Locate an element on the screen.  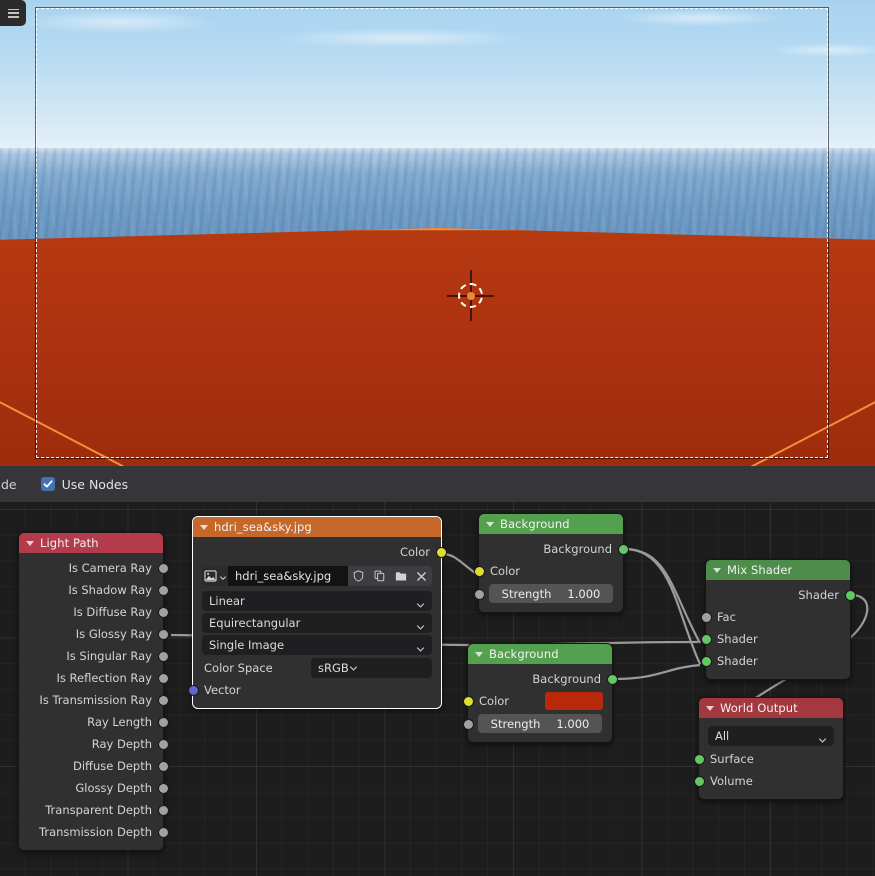
output-socket-row: Transparent Depth is located at coordinates (94, 810).